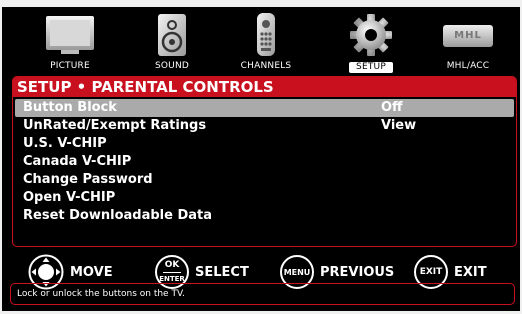 The height and width of the screenshot is (314, 522). Describe the element at coordinates (69, 197) in the screenshot. I see `menu-item-label: Open V-CHIP` at that location.